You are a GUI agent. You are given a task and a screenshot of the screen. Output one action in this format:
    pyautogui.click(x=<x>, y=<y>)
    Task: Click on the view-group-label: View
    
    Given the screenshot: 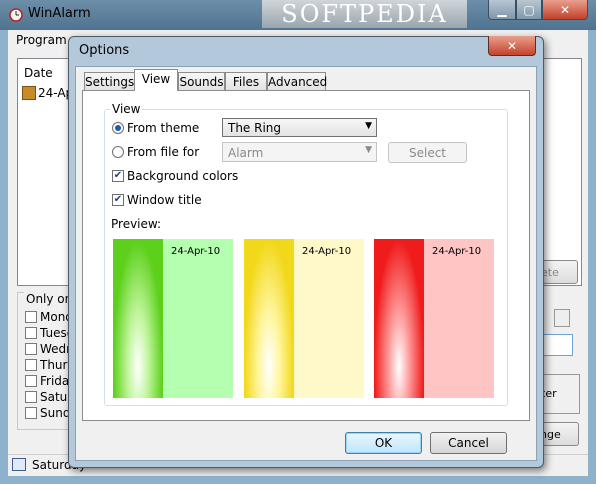 What is the action you would take?
    pyautogui.click(x=126, y=109)
    